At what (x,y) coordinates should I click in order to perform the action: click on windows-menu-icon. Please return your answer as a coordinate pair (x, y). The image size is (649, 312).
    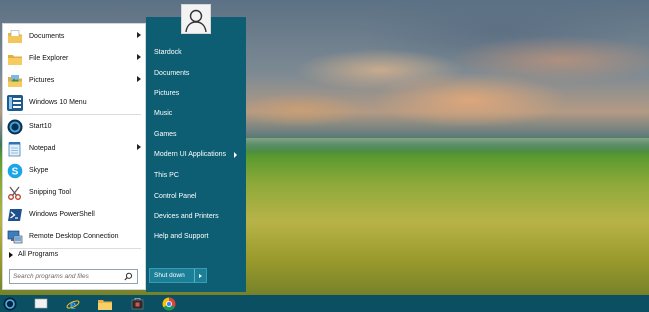
    Looking at the image, I should click on (15, 102).